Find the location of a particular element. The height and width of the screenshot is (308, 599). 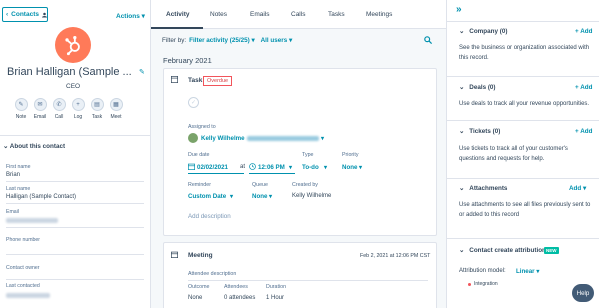

outcome-value: None is located at coordinates (195, 298).